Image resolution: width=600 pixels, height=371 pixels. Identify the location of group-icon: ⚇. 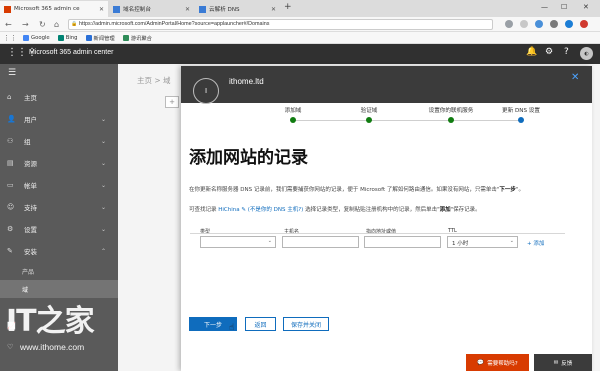
(10, 141).